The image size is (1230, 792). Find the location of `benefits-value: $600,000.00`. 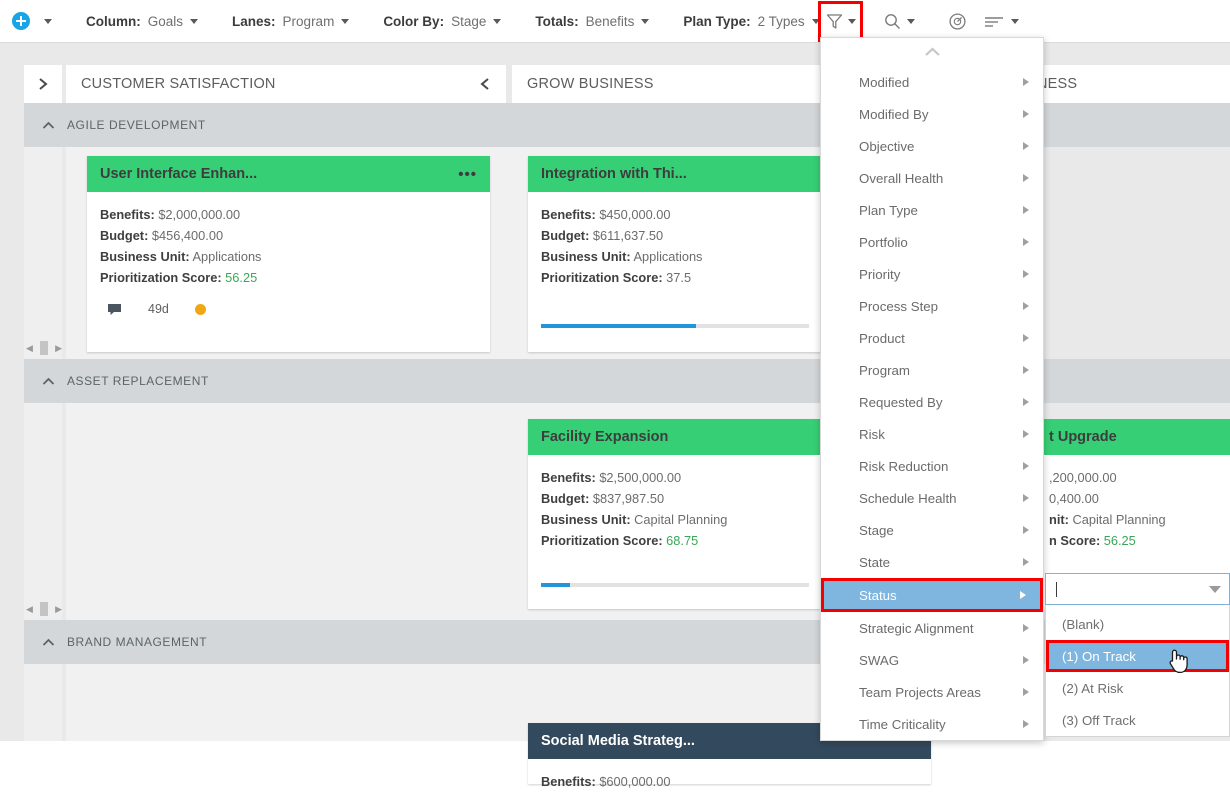

benefits-value: $600,000.00 is located at coordinates (635, 781).